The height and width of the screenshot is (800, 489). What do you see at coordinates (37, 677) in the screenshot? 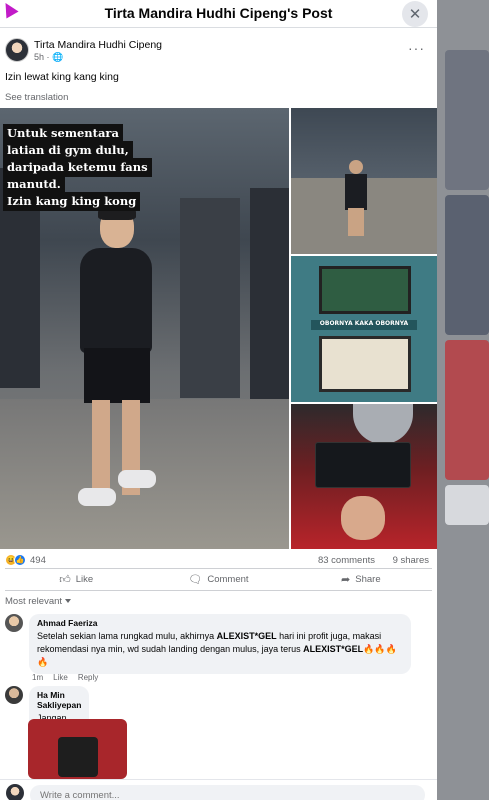
I see `comment-time: 1m` at bounding box center [37, 677].